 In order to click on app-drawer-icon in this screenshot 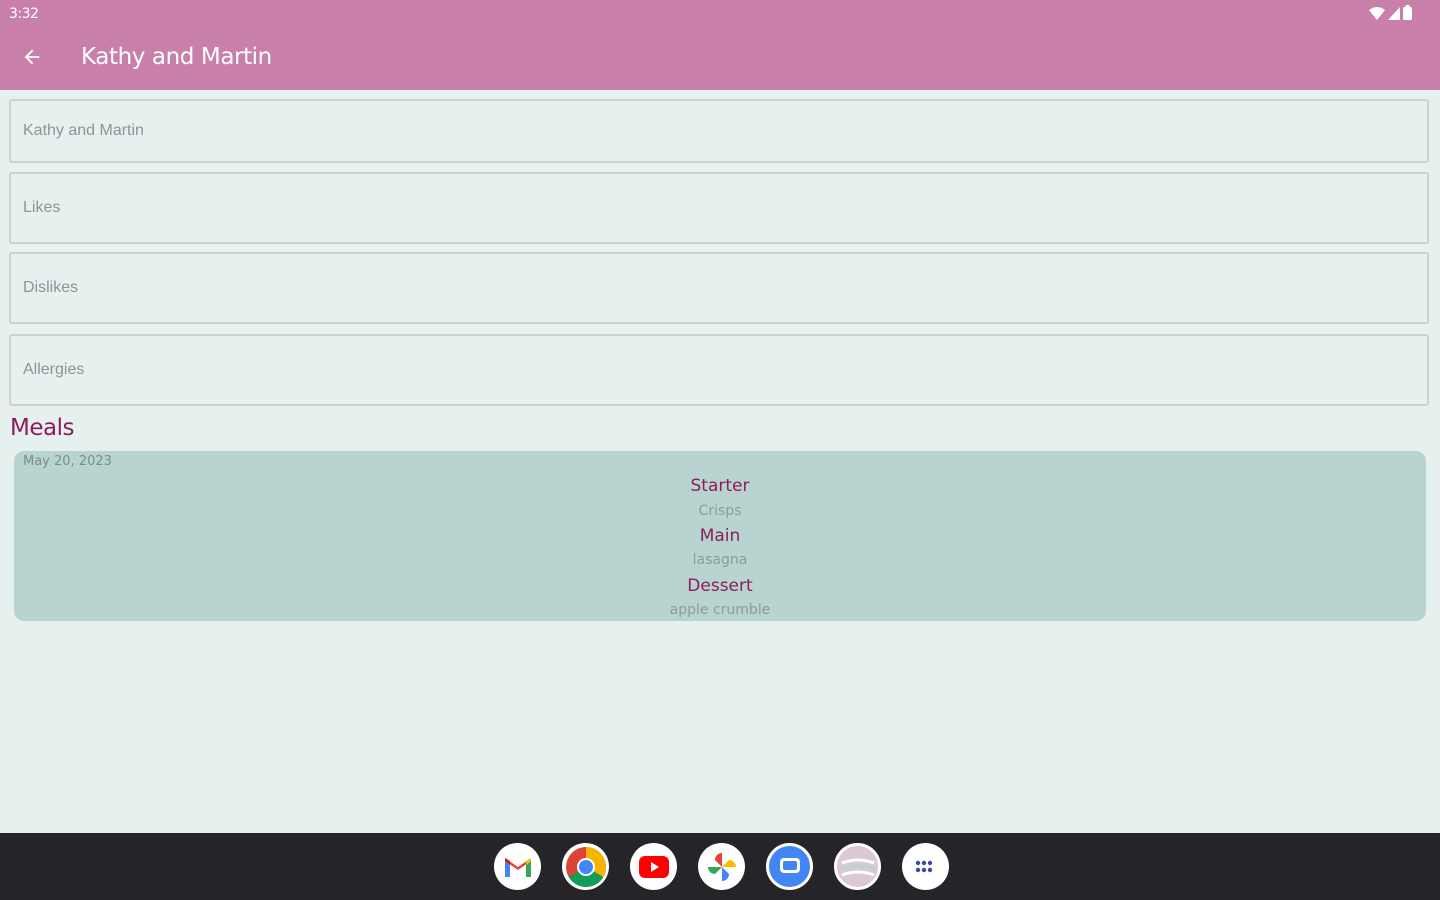, I will do `click(925, 866)`.